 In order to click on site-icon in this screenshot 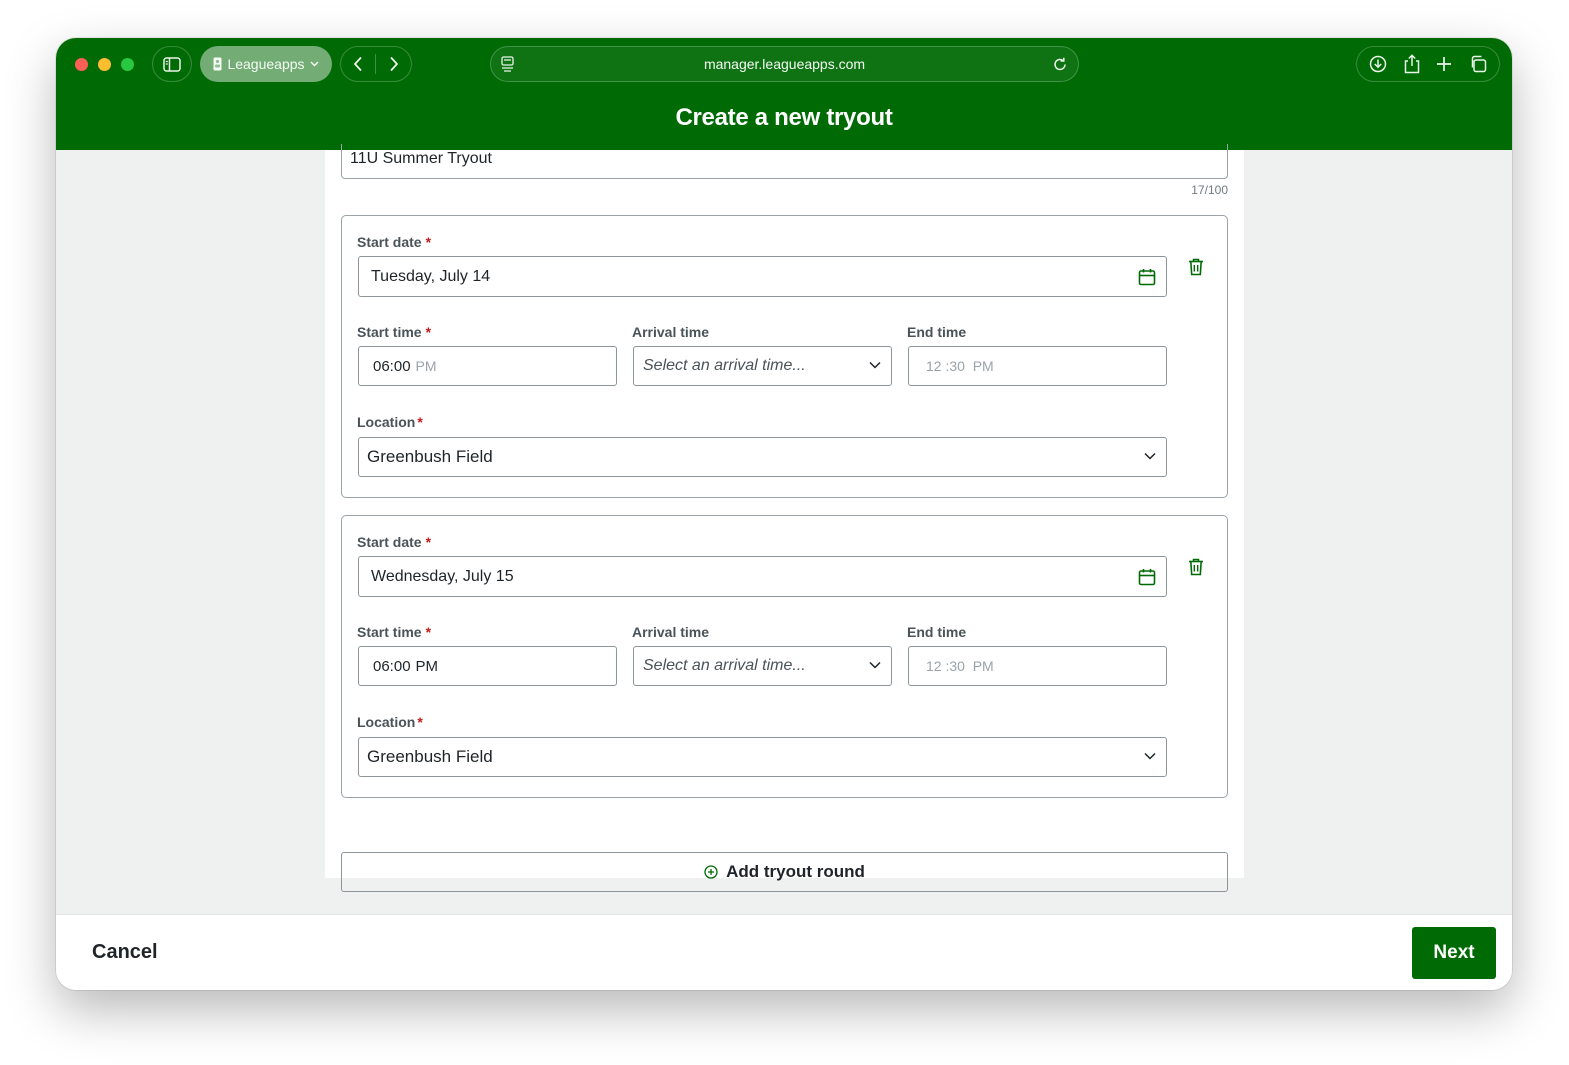, I will do `click(508, 64)`.